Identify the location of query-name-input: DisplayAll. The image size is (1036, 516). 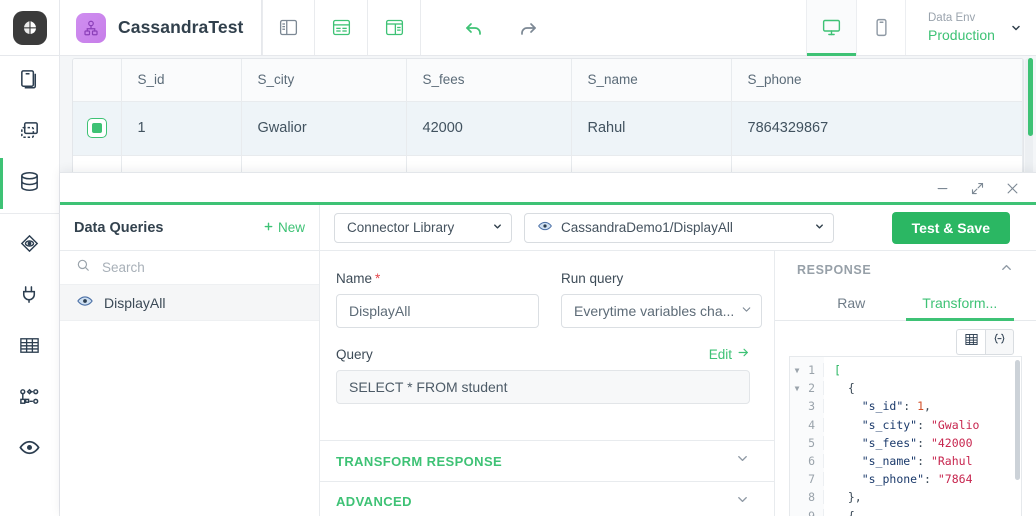
(437, 311).